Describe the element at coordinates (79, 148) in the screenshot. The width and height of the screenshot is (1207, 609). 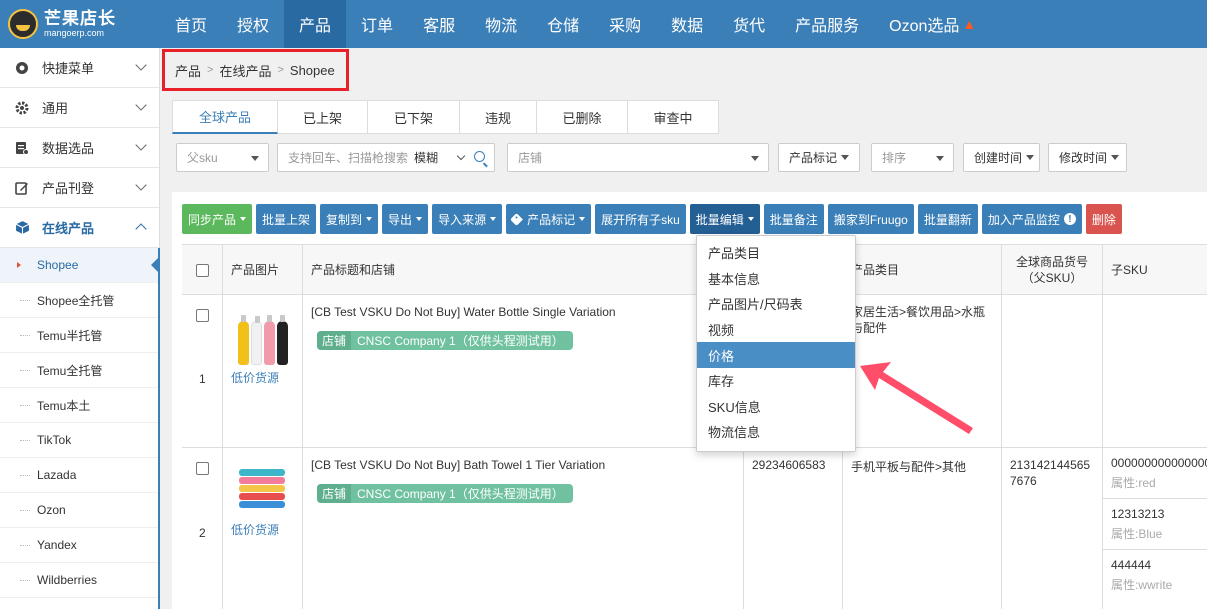
I see `sidebar-group-data-selection: 数据选品` at that location.